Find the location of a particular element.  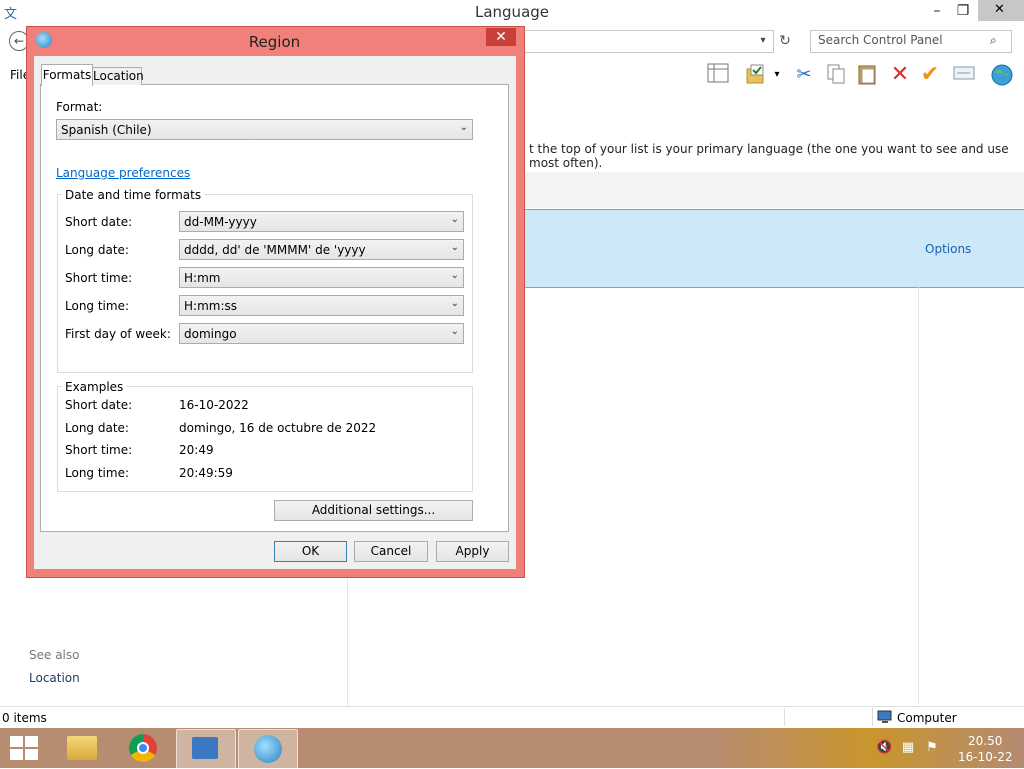

status-computer-label: Computer is located at coordinates (927, 718).